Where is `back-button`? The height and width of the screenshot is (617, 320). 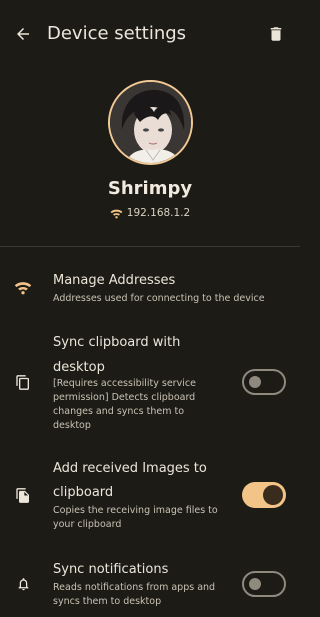 back-button is located at coordinates (23, 34).